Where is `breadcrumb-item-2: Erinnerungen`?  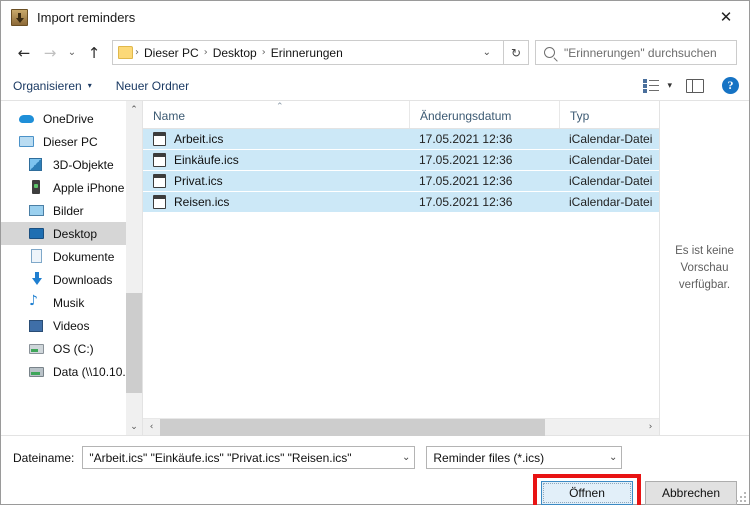
breadcrumb-item-2: Erinnerungen is located at coordinates (307, 53).